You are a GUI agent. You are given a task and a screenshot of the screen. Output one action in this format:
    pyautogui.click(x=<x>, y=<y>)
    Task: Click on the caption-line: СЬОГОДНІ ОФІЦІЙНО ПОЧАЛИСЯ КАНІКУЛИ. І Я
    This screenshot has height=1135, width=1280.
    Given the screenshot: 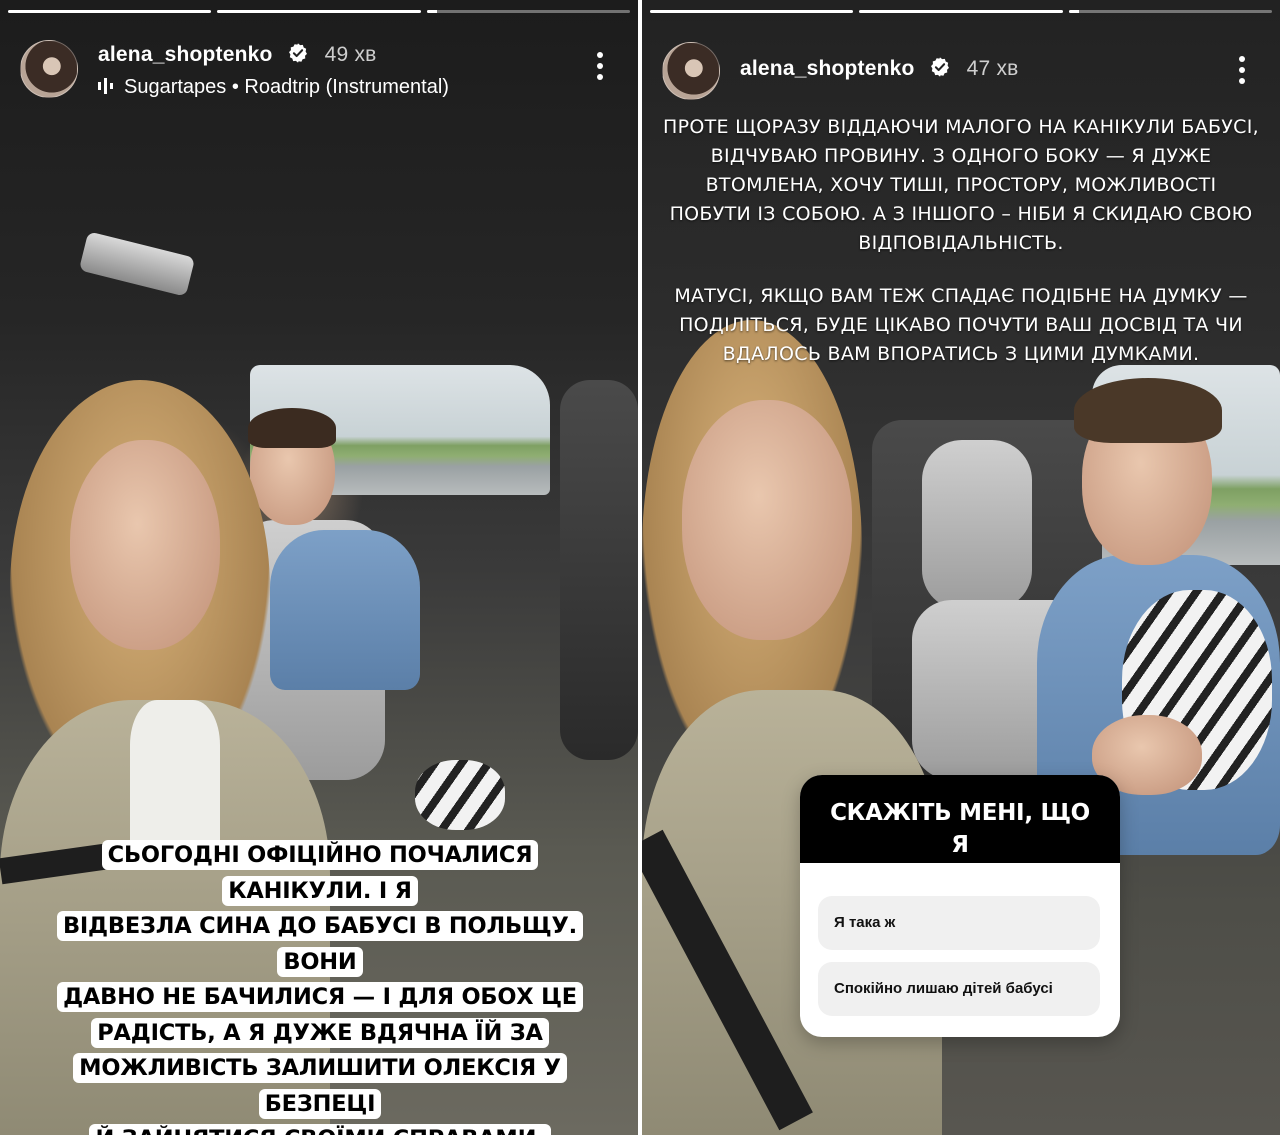 What is the action you would take?
    pyautogui.click(x=320, y=873)
    